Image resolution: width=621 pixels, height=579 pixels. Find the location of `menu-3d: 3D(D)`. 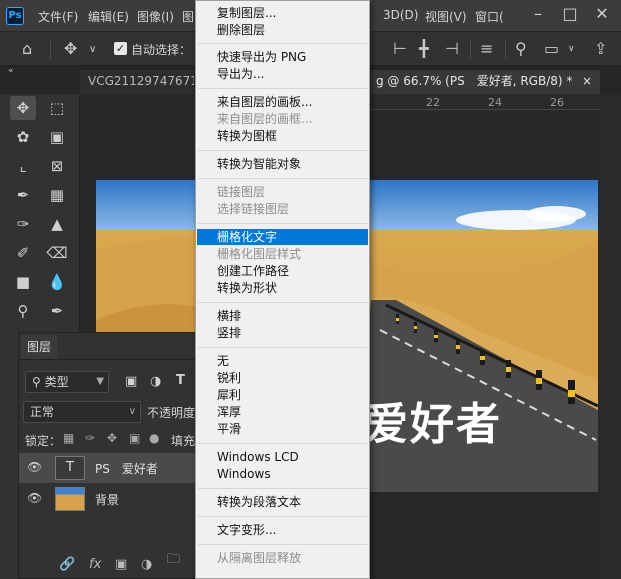

menu-3d: 3D(D) is located at coordinates (400, 15).